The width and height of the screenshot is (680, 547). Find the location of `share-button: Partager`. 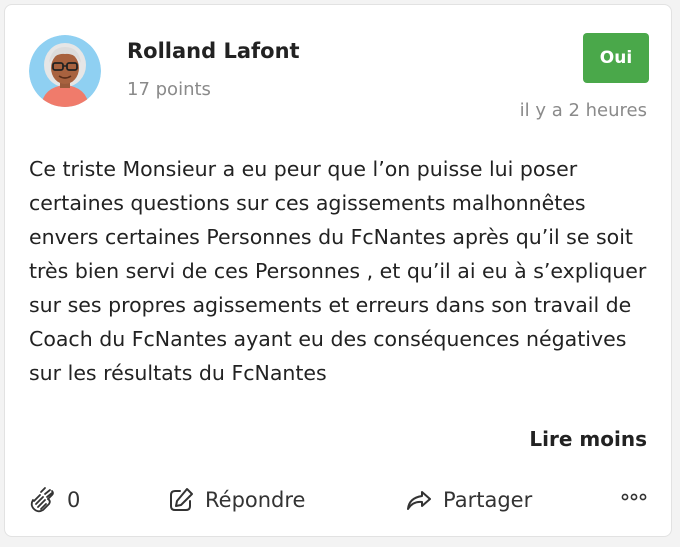

share-button: Partager is located at coordinates (468, 500).